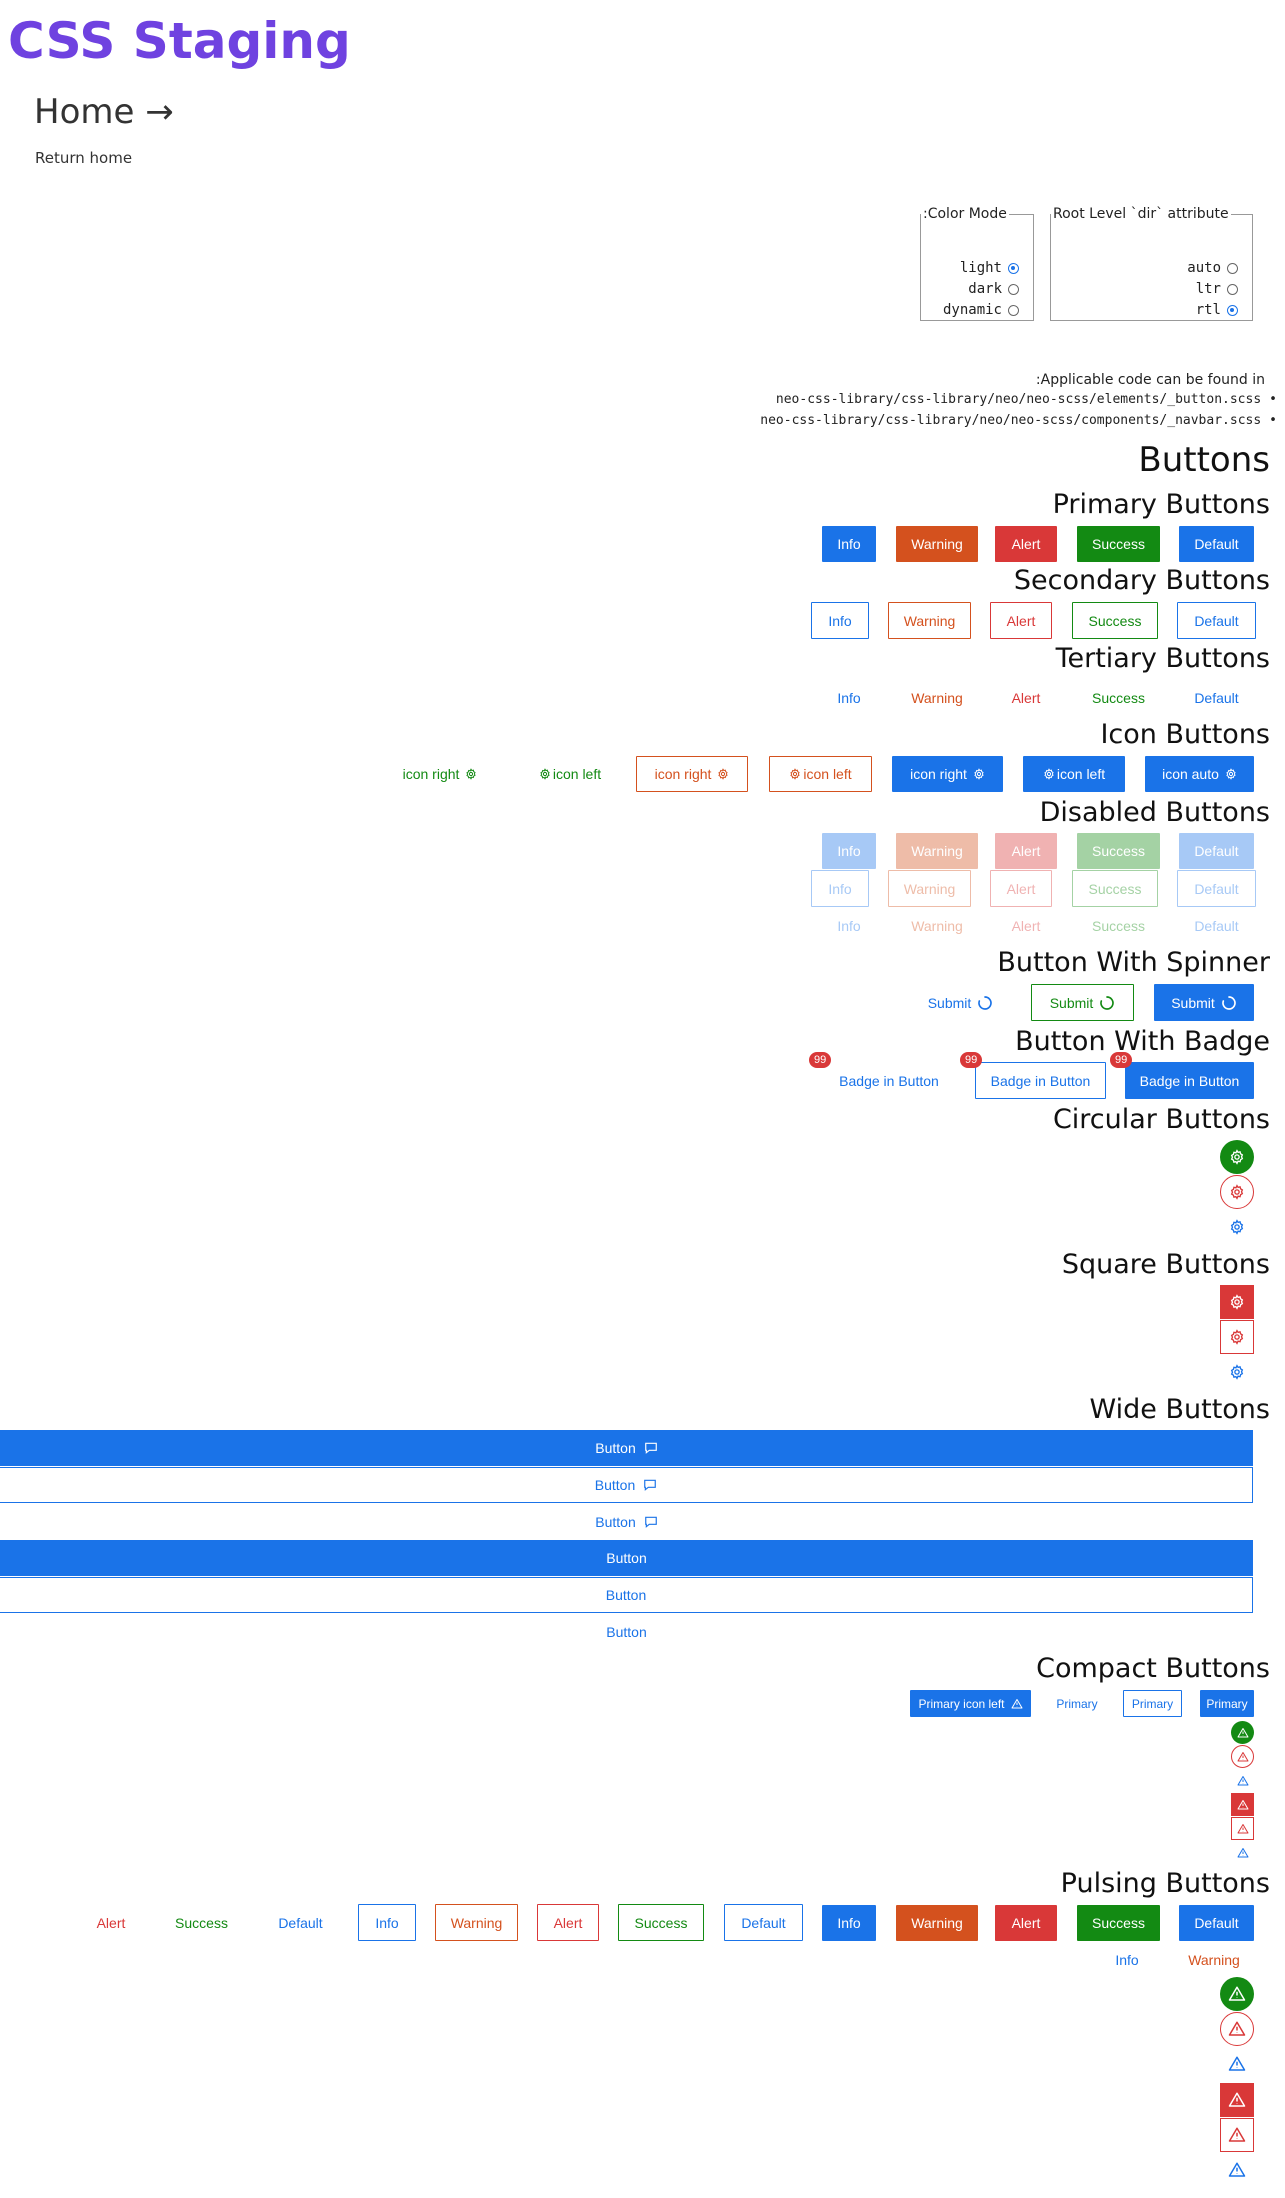  I want to click on primary-badge-button: Badge in Button, so click(1189, 1080).